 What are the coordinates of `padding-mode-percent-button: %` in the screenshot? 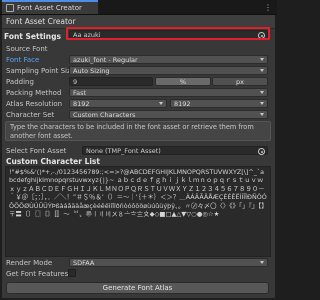 It's located at (183, 81).